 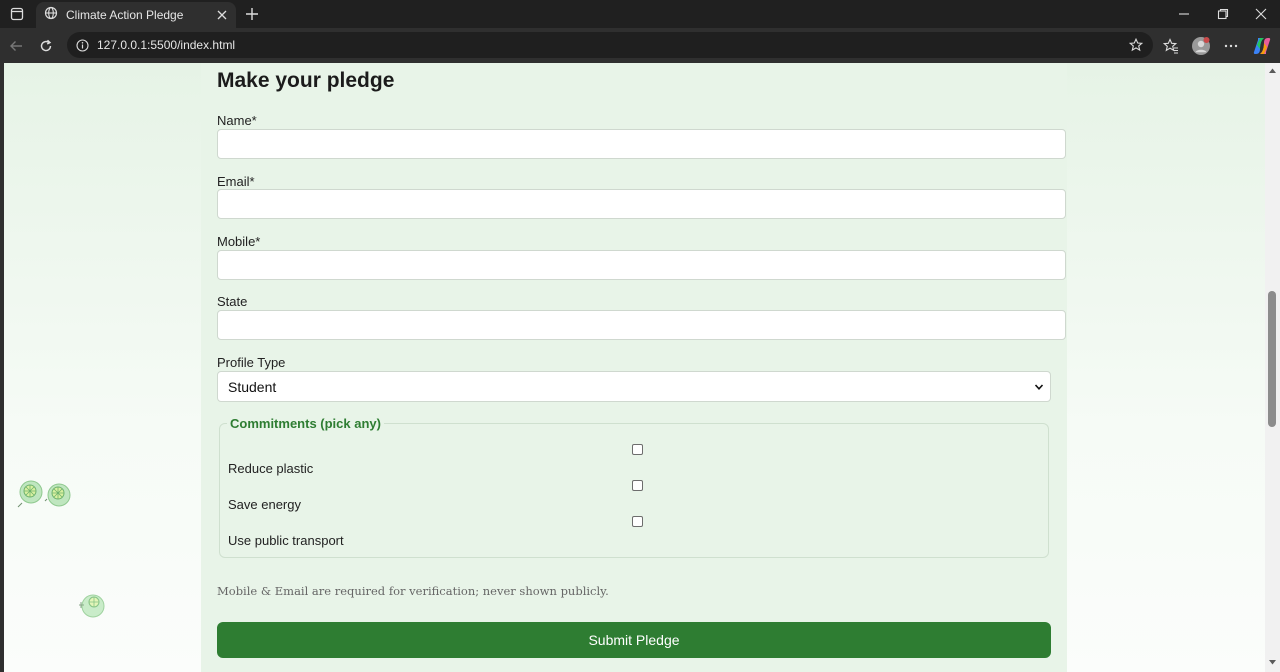 What do you see at coordinates (166, 45) in the screenshot?
I see `url-text: 127.0.0.1:5500/index.html` at bounding box center [166, 45].